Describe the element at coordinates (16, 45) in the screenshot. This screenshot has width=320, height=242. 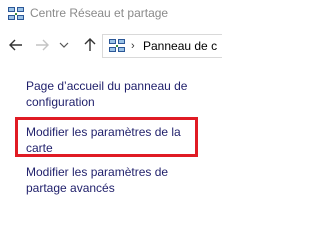
I see `arrow-left-icon` at that location.